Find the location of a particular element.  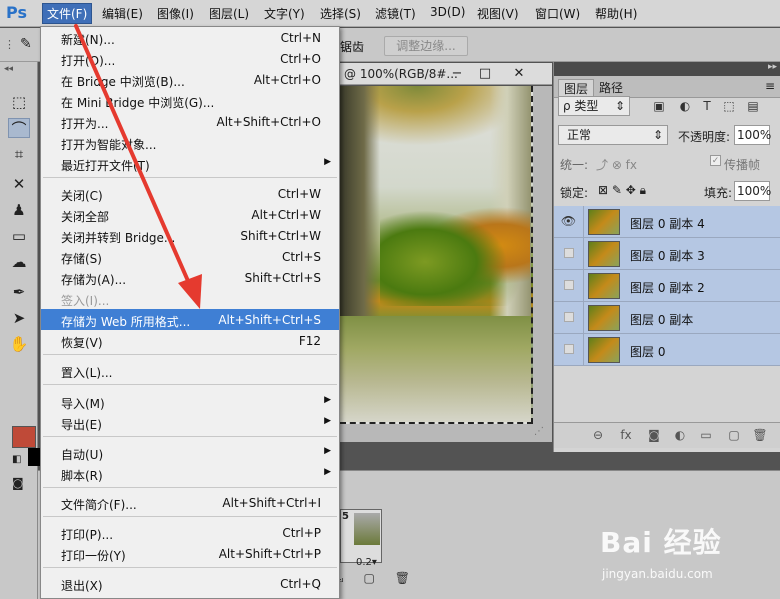

menu-item-scripts: 脚本(R) ▶ is located at coordinates (190, 473).